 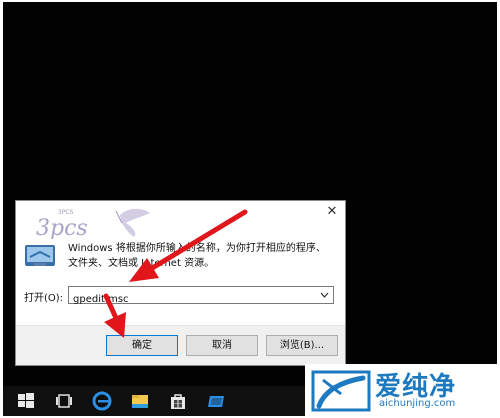 I want to click on arrow-to-input, so click(x=188, y=245).